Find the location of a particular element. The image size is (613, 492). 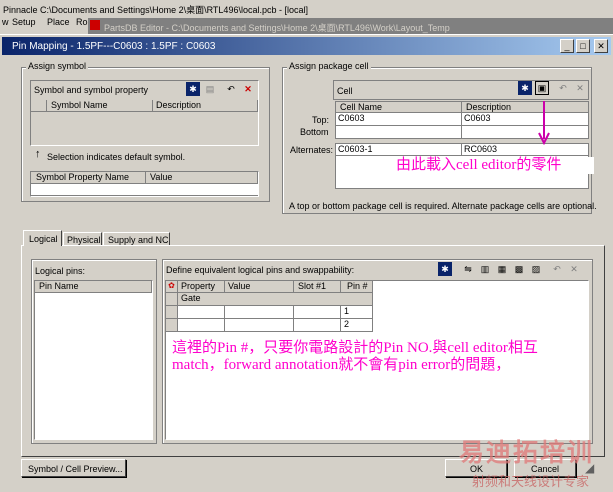

pins-grid-button: ▩ is located at coordinates (519, 269).